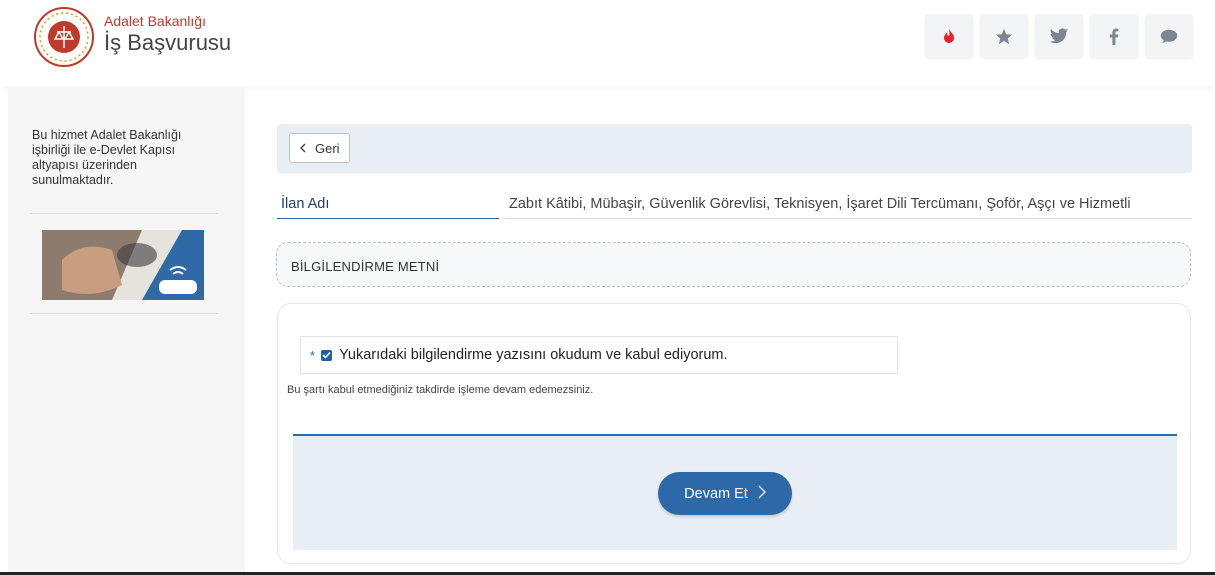 Image resolution: width=1215 pixels, height=575 pixels. I want to click on edevlet-banner-image, so click(123, 265).